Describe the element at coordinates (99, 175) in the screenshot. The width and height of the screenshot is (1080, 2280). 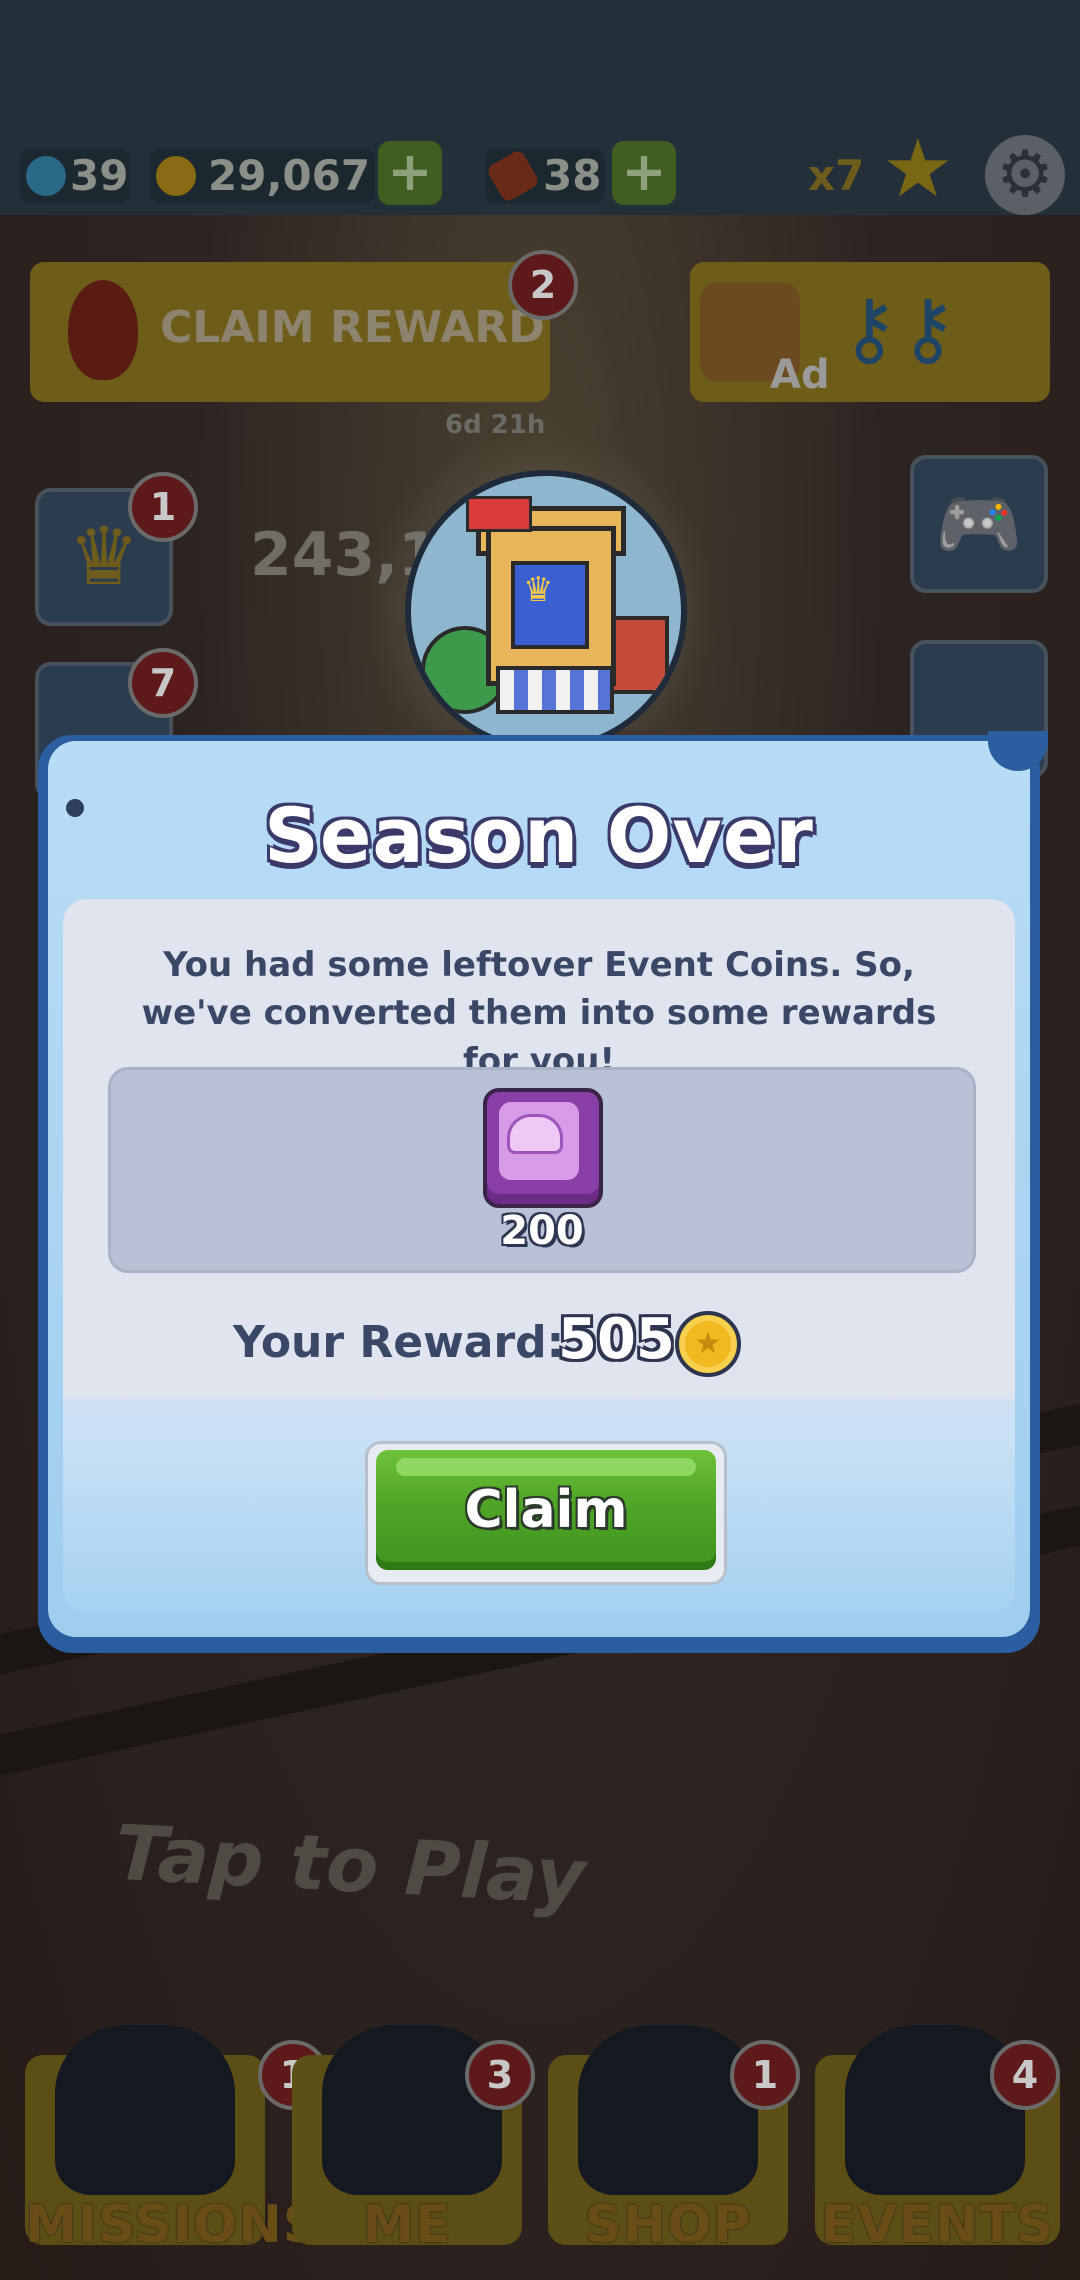
I see `keys-value: 39` at that location.